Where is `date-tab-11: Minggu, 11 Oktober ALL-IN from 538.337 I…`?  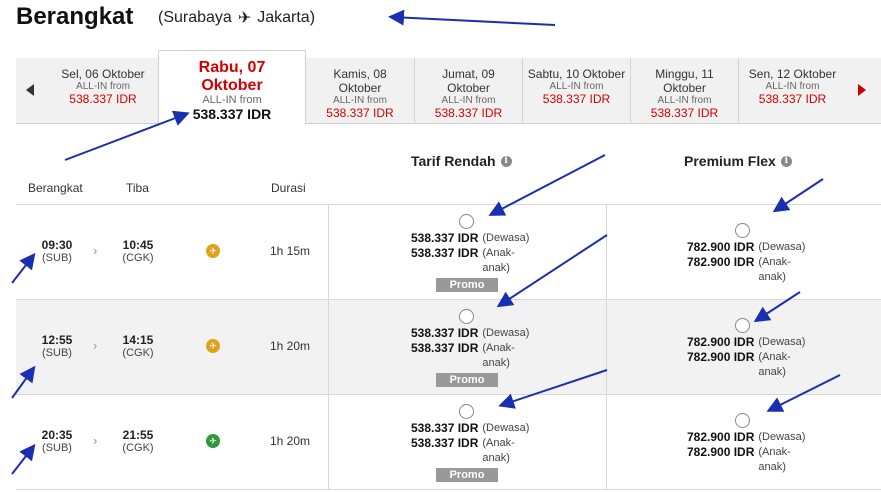 date-tab-11: Minggu, 11 Oktober ALL-IN from 538.337 I… is located at coordinates (684, 91).